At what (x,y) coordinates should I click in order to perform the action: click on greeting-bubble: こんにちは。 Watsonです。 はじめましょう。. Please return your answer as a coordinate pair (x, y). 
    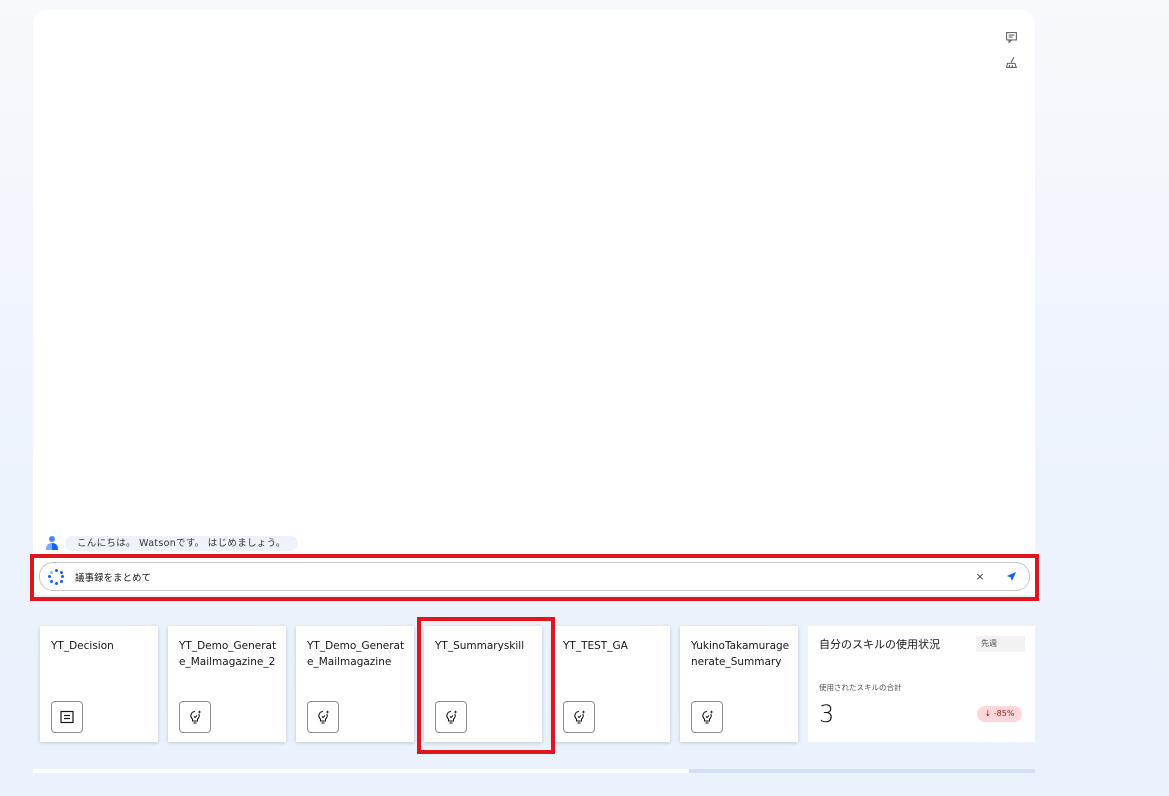
    Looking at the image, I should click on (181, 543).